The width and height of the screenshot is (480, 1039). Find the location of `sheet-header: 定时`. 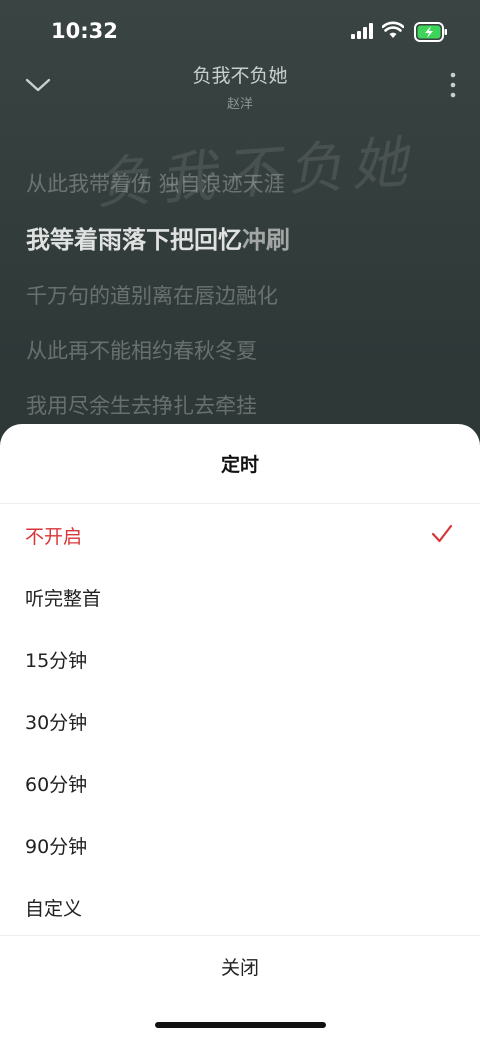

sheet-header: 定时 is located at coordinates (240, 464).